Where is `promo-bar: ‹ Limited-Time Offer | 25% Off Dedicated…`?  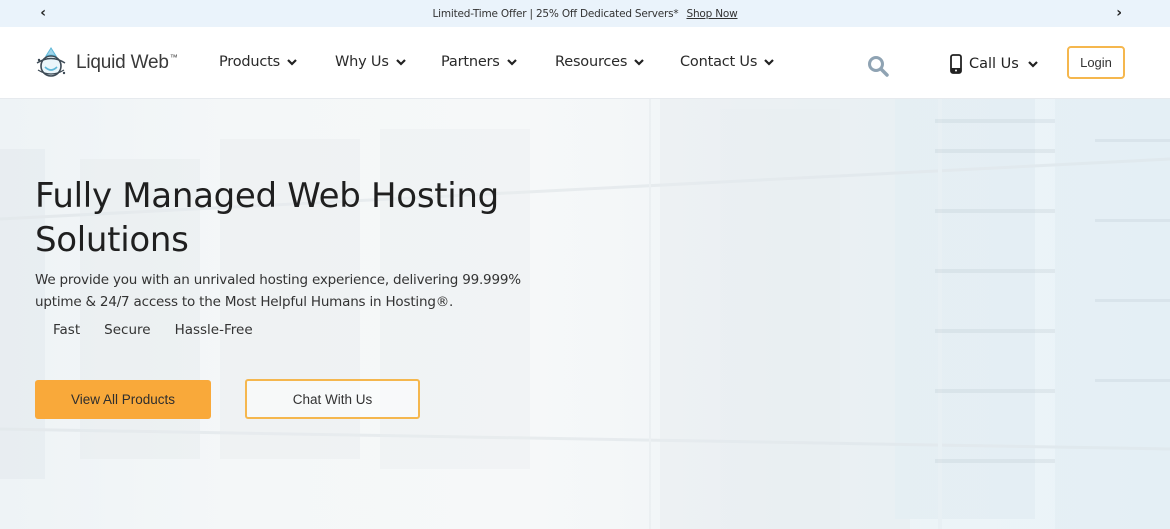
promo-bar: ‹ Limited-Time Offer | 25% Off Dedicated… is located at coordinates (585, 13).